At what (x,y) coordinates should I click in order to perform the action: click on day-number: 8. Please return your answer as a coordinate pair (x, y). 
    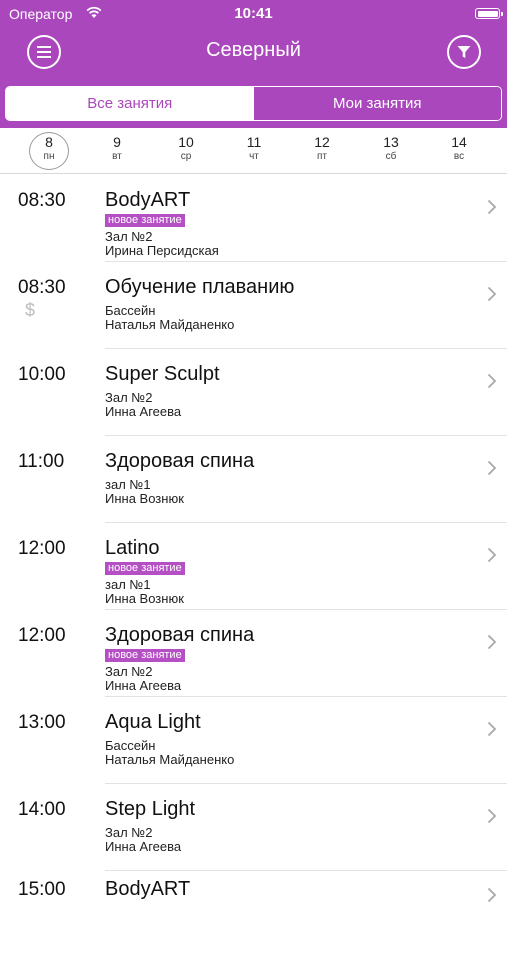
    Looking at the image, I should click on (49, 142).